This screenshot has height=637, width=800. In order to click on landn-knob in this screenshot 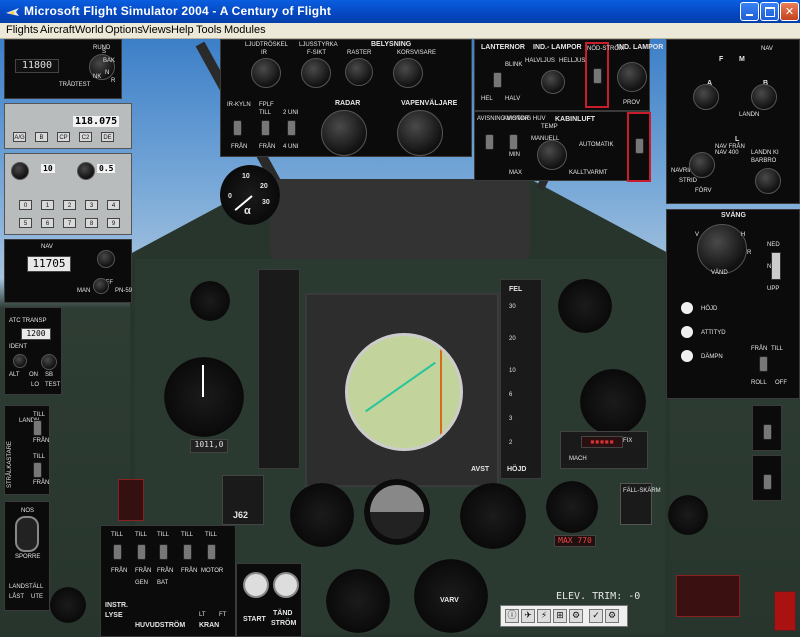, I will do `click(768, 181)`.